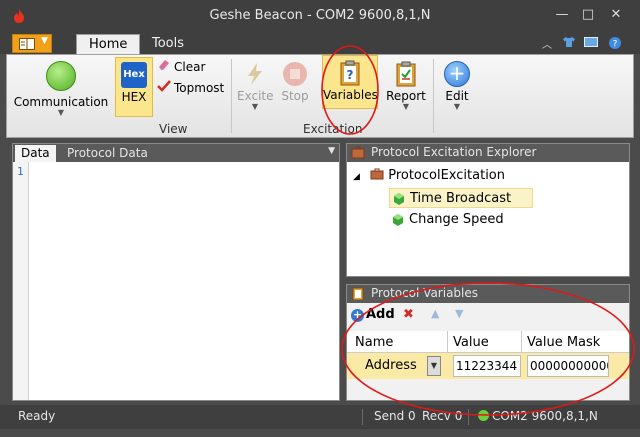  I want to click on eraser-icon, so click(164, 66).